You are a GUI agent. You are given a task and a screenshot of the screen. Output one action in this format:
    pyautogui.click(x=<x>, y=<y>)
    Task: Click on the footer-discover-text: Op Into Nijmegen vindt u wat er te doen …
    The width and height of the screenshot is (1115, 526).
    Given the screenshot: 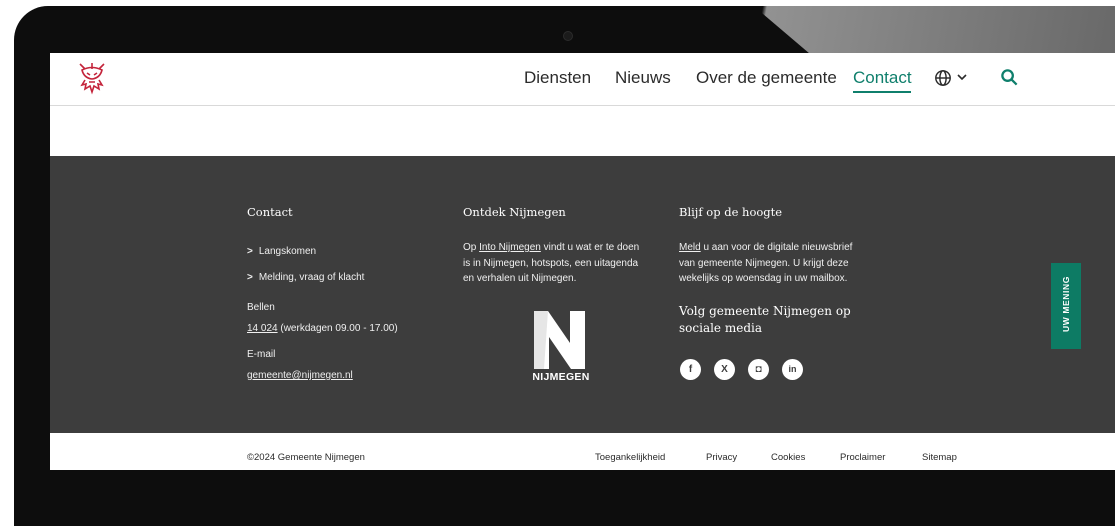 What is the action you would take?
    pyautogui.click(x=551, y=263)
    